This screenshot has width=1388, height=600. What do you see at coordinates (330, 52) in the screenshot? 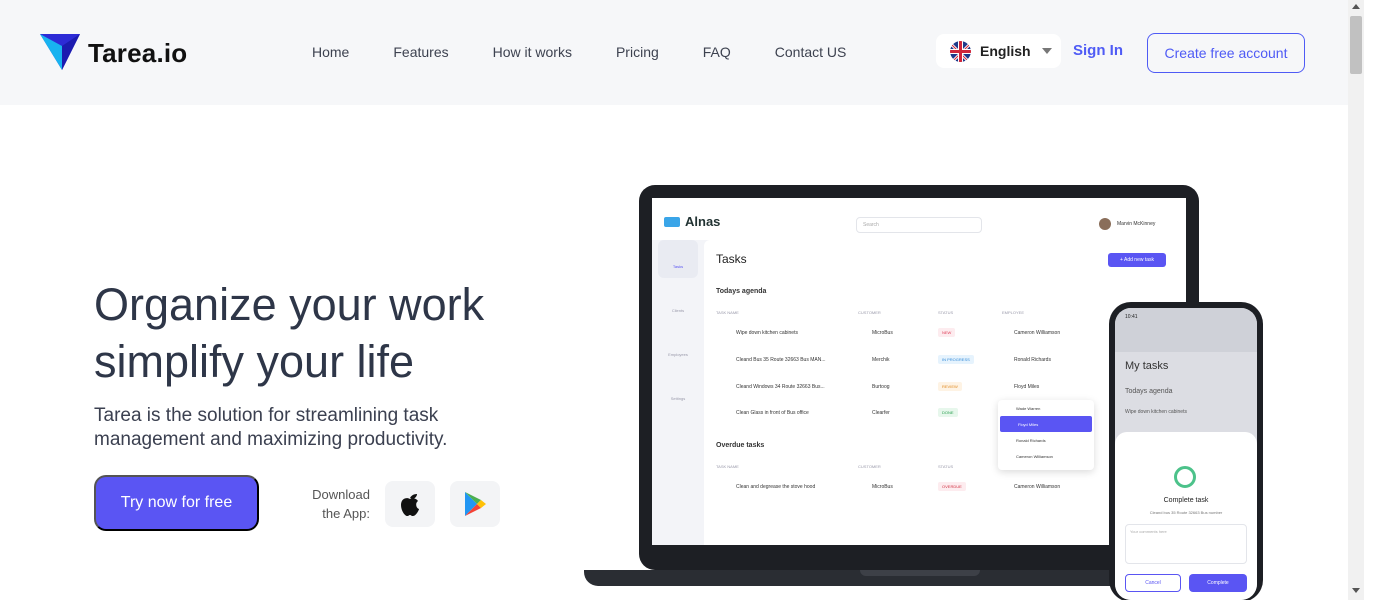
I see `nav-home: Home` at bounding box center [330, 52].